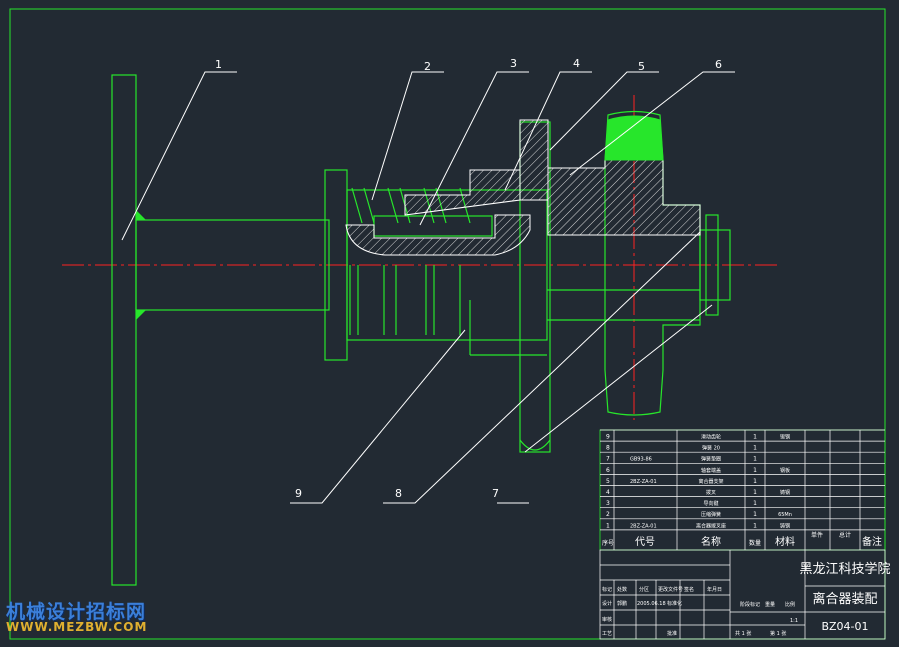 The image size is (899, 647). I want to click on bom-header-qty: 数量, so click(755, 543).